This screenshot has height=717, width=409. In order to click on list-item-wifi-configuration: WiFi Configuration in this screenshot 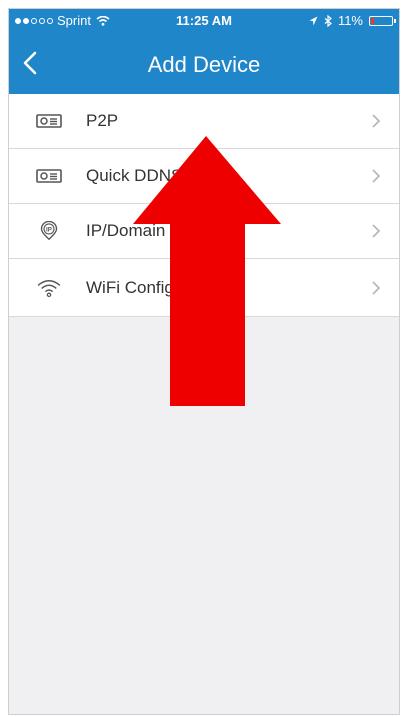, I will do `click(204, 288)`.